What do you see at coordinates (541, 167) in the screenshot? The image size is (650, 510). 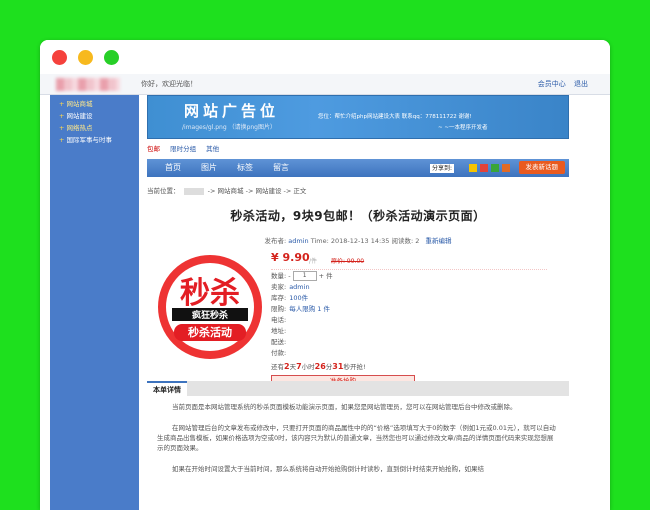 I see `new-topic-button: 发表新话题` at bounding box center [541, 167].